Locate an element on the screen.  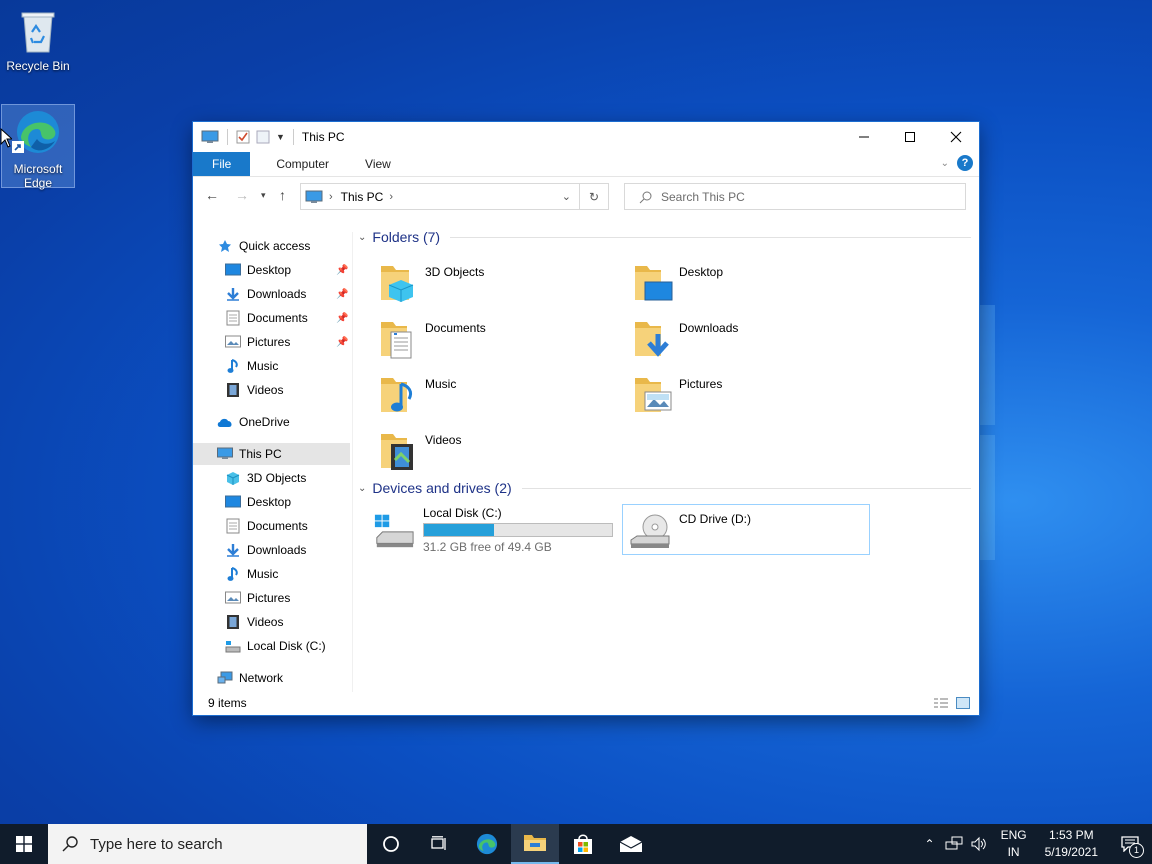
volume-icon is located at coordinates (980, 844).